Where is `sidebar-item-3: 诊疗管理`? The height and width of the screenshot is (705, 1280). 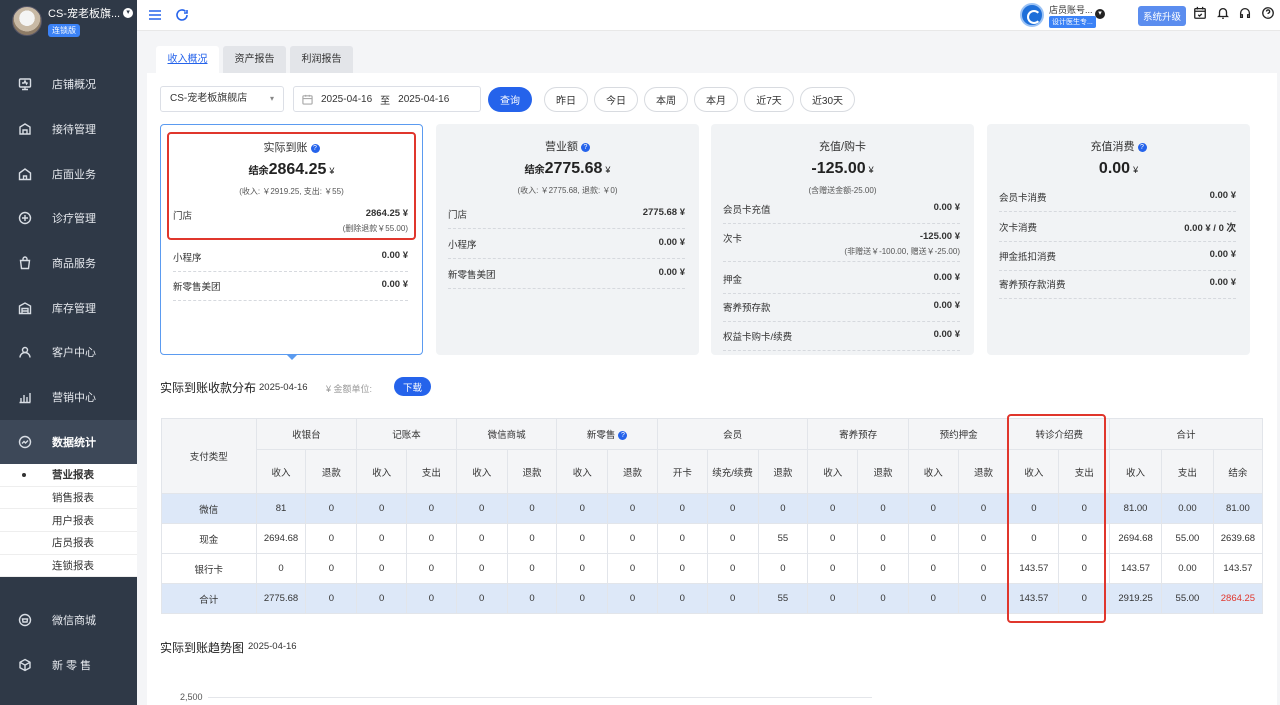
sidebar-item-3: 诊疗管理 is located at coordinates (68, 218).